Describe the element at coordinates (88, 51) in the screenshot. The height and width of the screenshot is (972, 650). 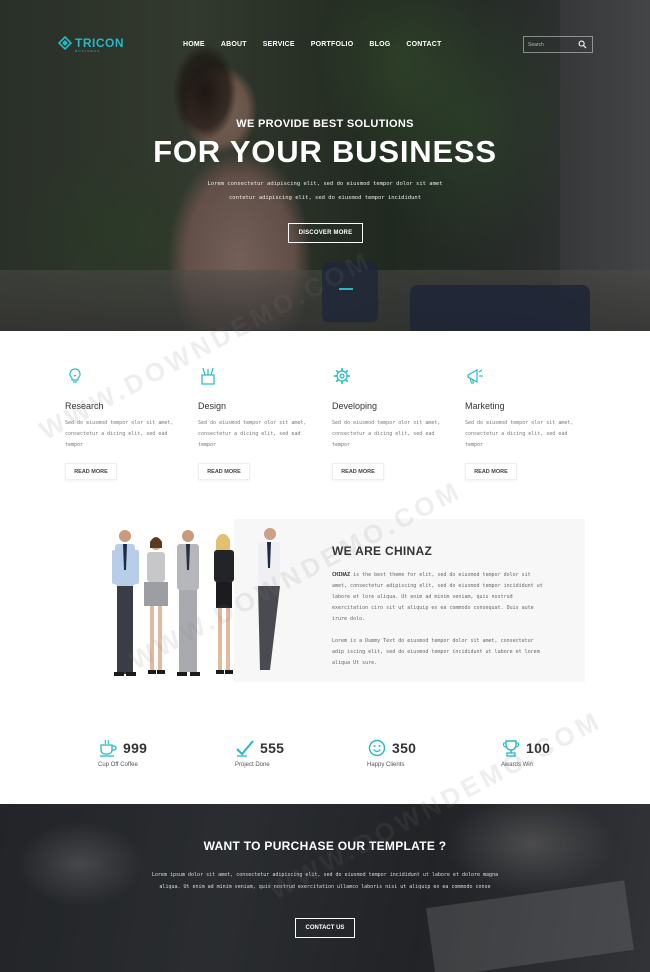
I see `logo-tagline: BUSINESS` at that location.